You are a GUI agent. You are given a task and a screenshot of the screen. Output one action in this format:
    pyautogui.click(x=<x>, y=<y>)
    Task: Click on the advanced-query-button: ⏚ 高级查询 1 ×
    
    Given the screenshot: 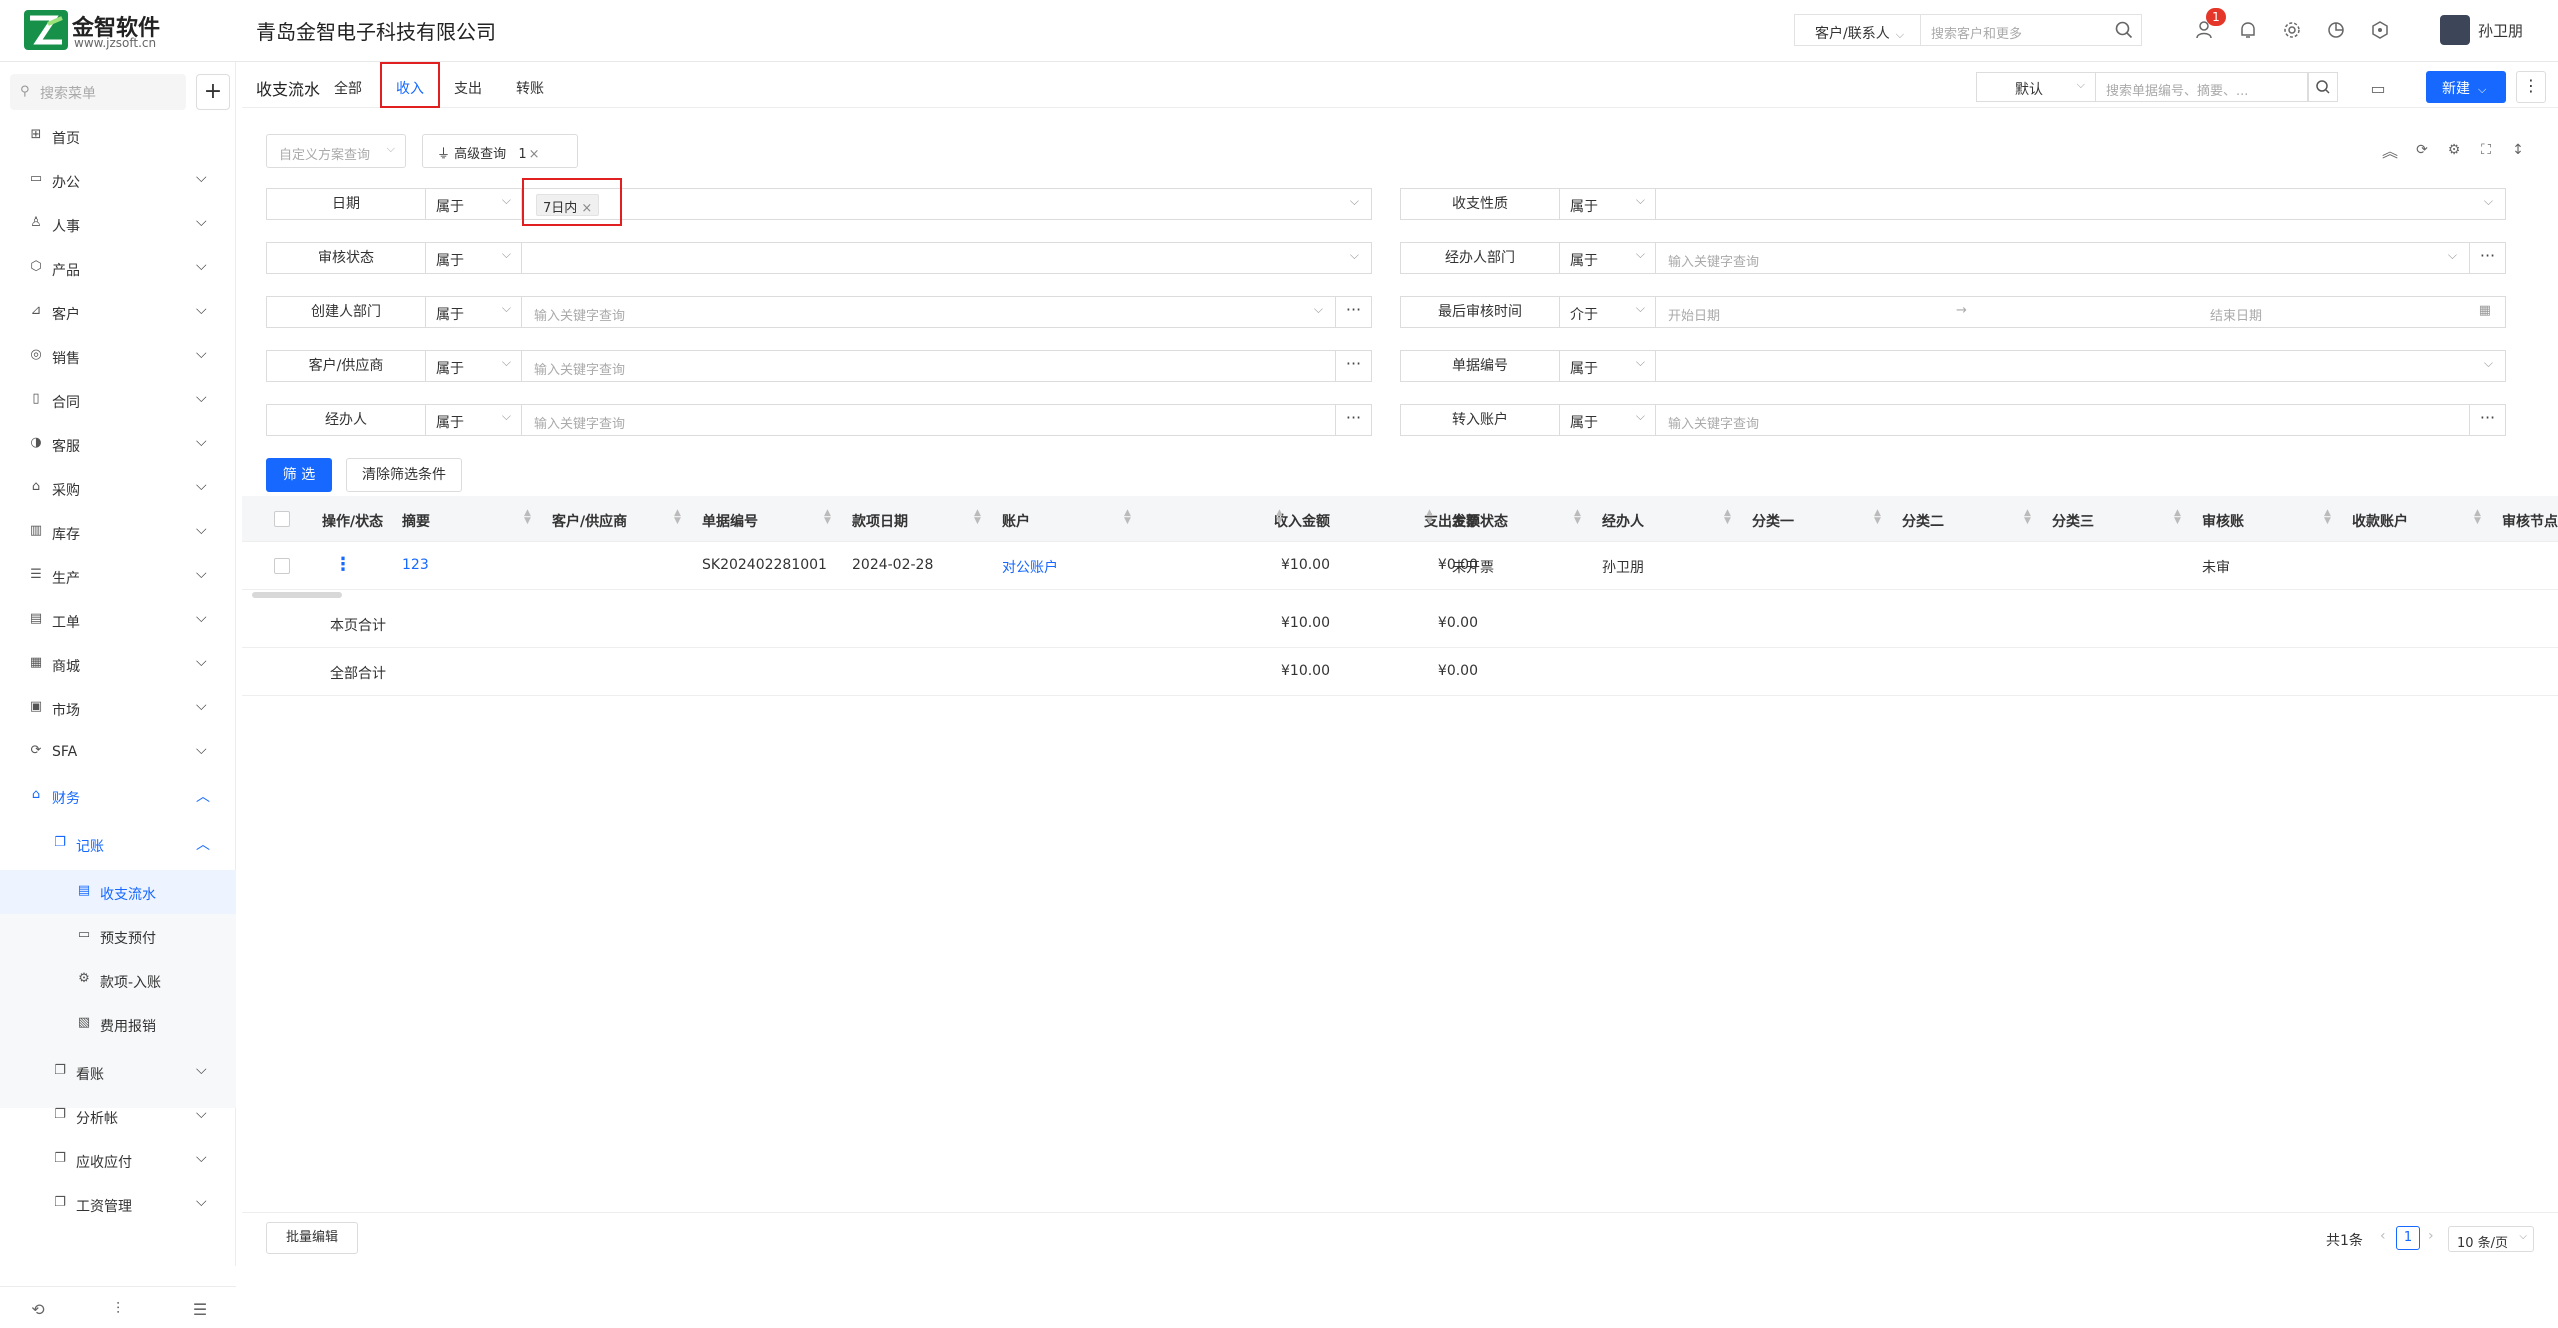 What is the action you would take?
    pyautogui.click(x=500, y=151)
    